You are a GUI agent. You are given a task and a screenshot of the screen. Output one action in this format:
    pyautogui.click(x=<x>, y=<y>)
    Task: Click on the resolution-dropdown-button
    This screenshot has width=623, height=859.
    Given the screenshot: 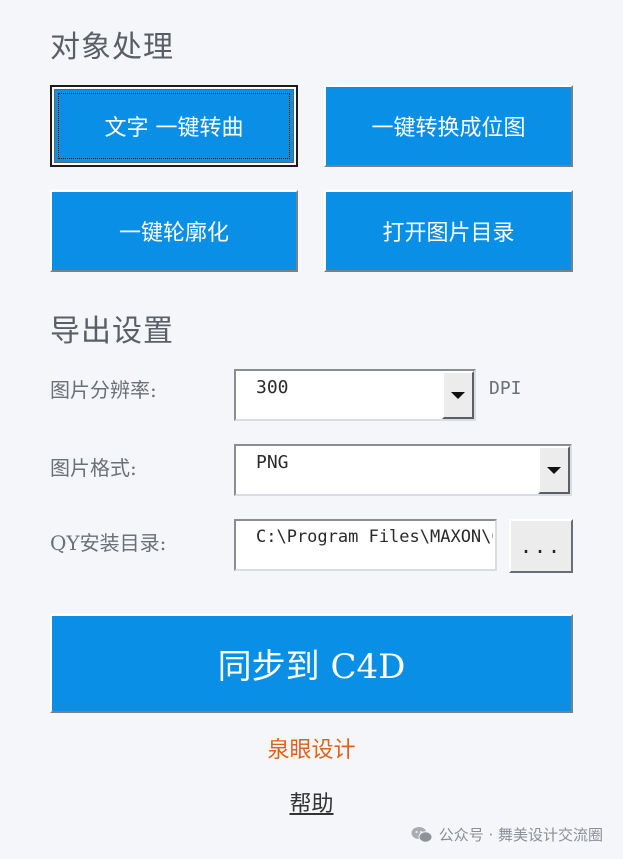 What is the action you would take?
    pyautogui.click(x=458, y=395)
    